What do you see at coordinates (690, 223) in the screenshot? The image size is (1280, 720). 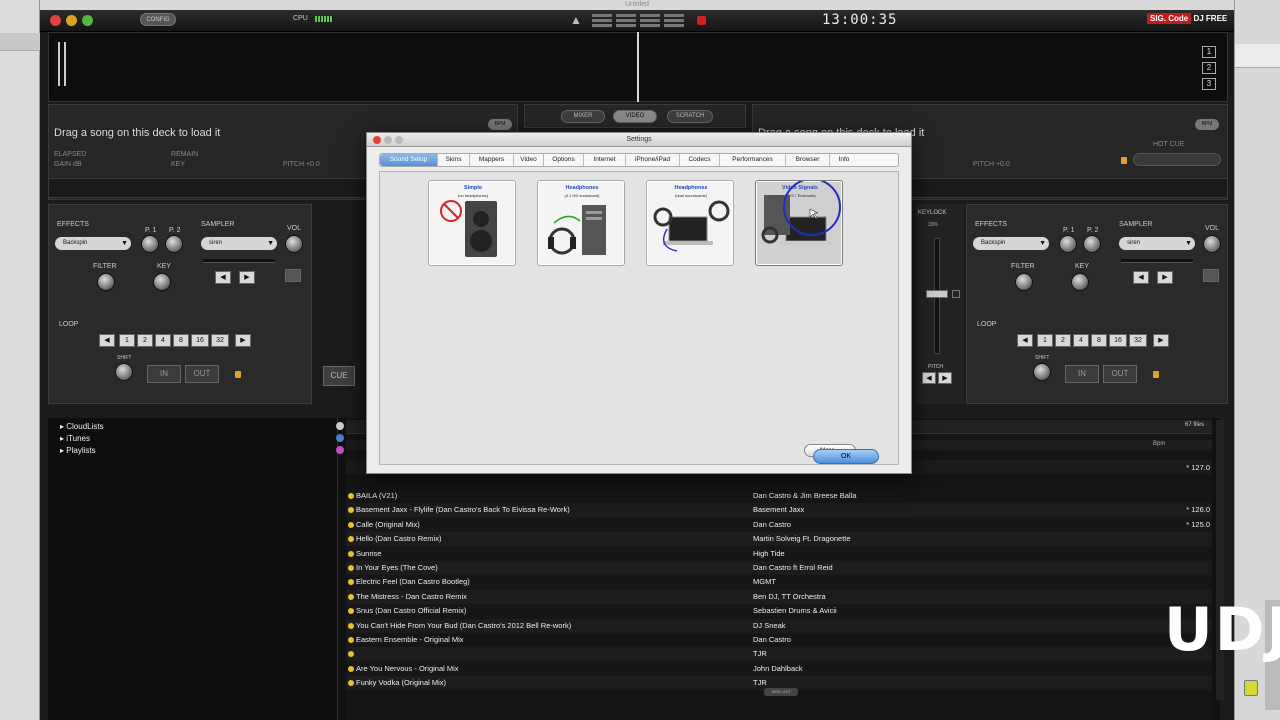 I see `preset-headphones-dual: Headphones (dual soundcards)` at bounding box center [690, 223].